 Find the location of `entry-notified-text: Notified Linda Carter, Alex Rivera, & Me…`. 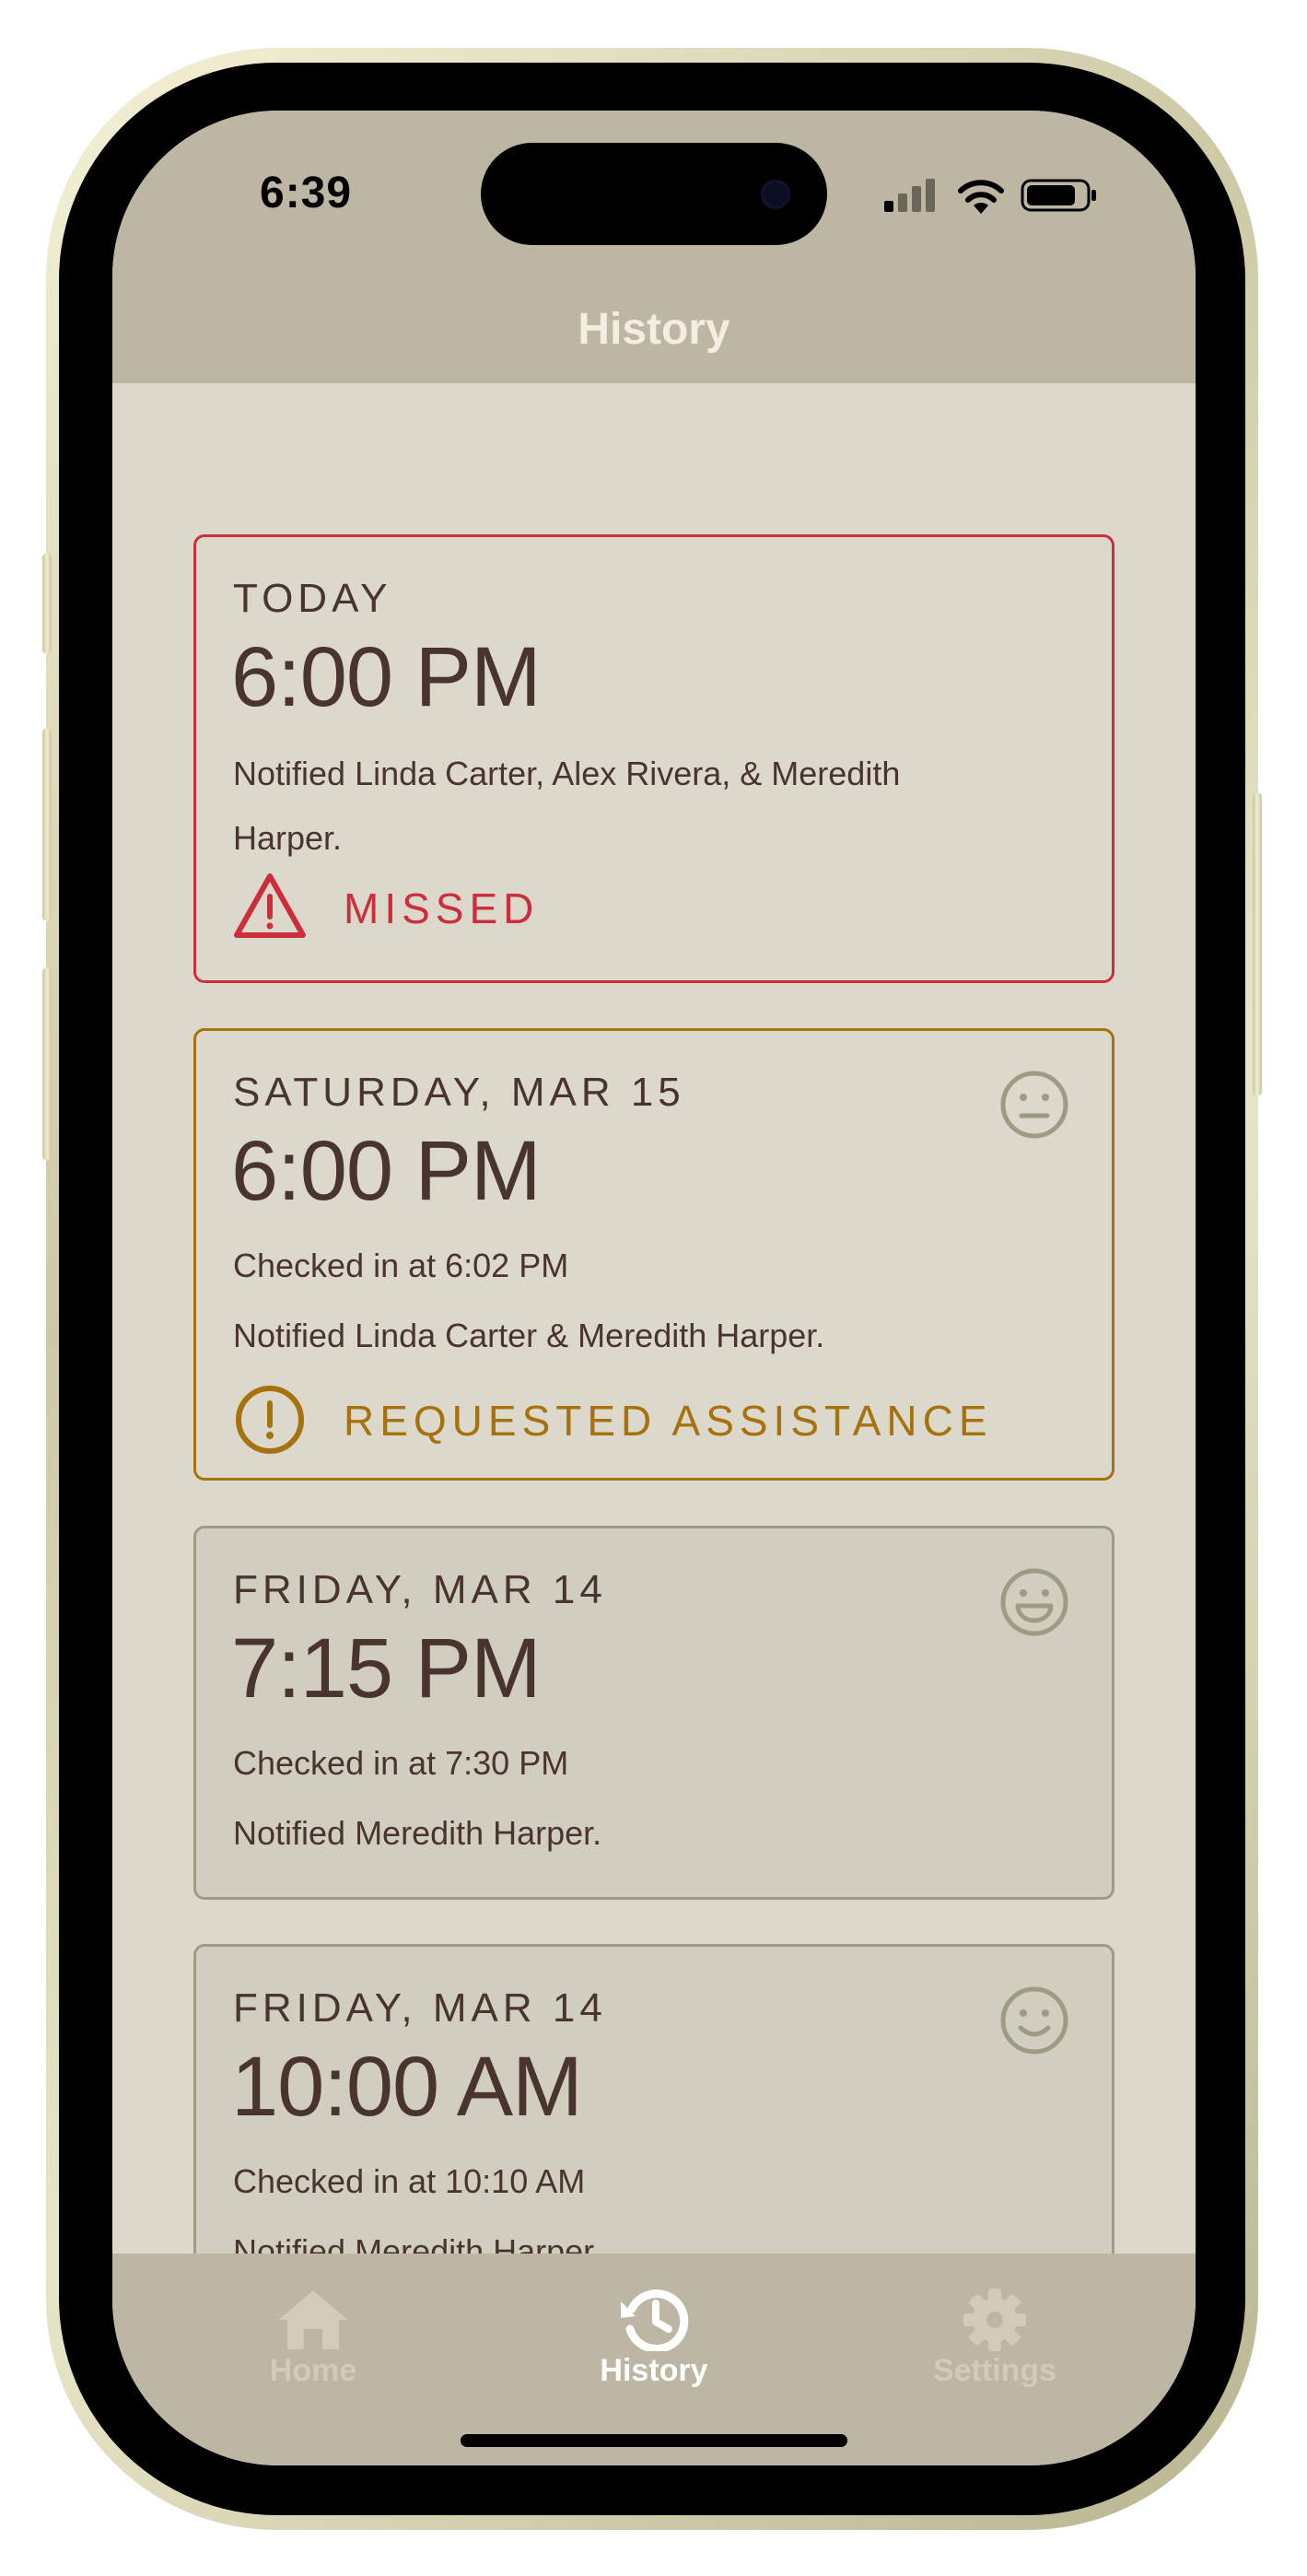

entry-notified-text: Notified Linda Carter, Alex Rivera, & Me… is located at coordinates (567, 806).